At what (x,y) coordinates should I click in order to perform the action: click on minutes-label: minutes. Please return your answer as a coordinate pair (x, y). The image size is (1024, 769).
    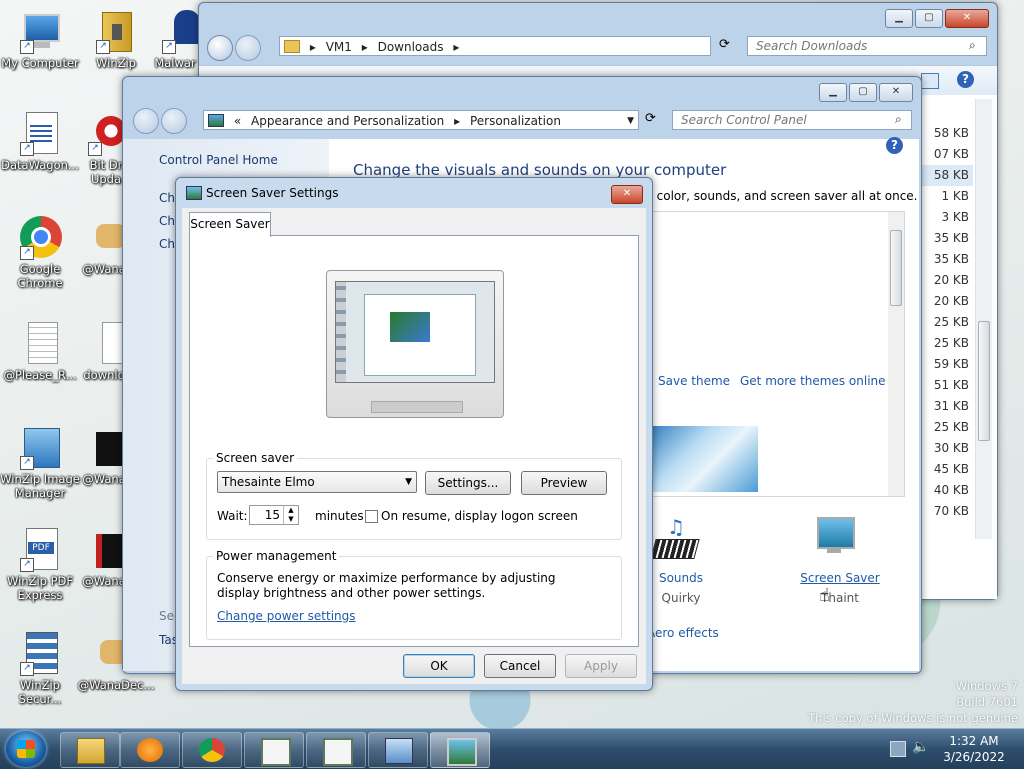
    Looking at the image, I should click on (339, 516).